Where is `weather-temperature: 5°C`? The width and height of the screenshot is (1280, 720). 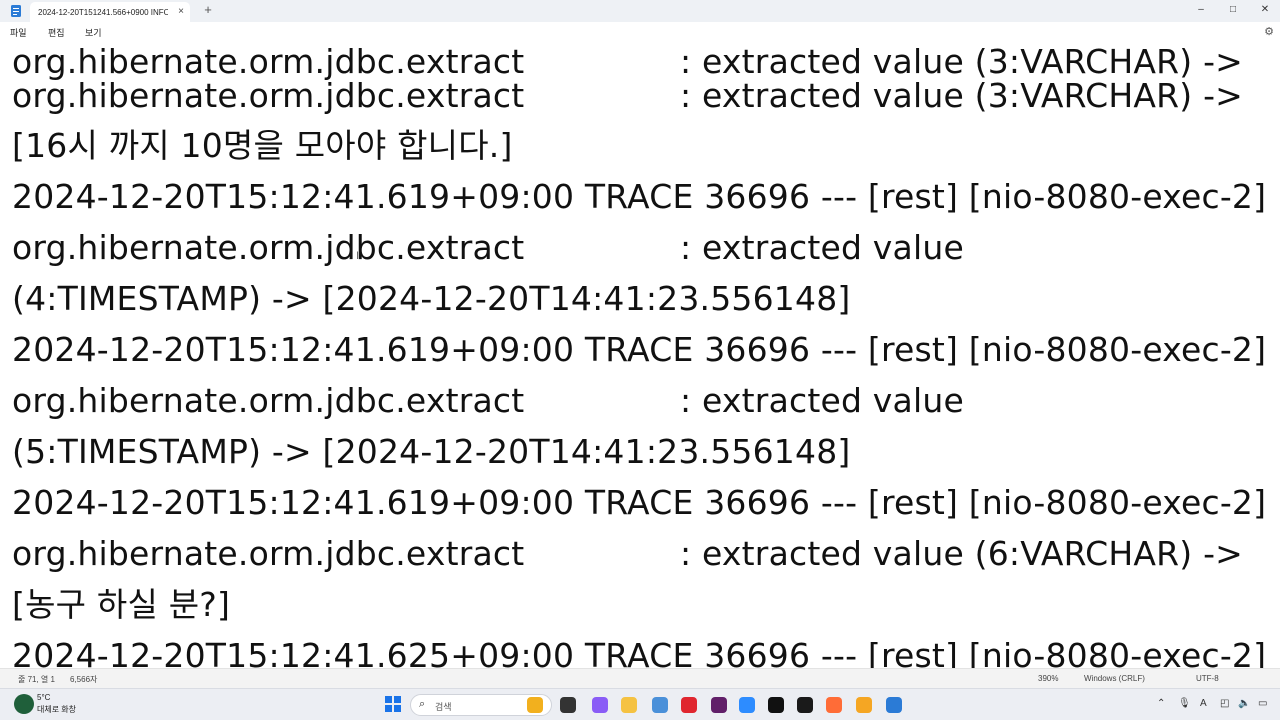
weather-temperature: 5°C is located at coordinates (44, 697).